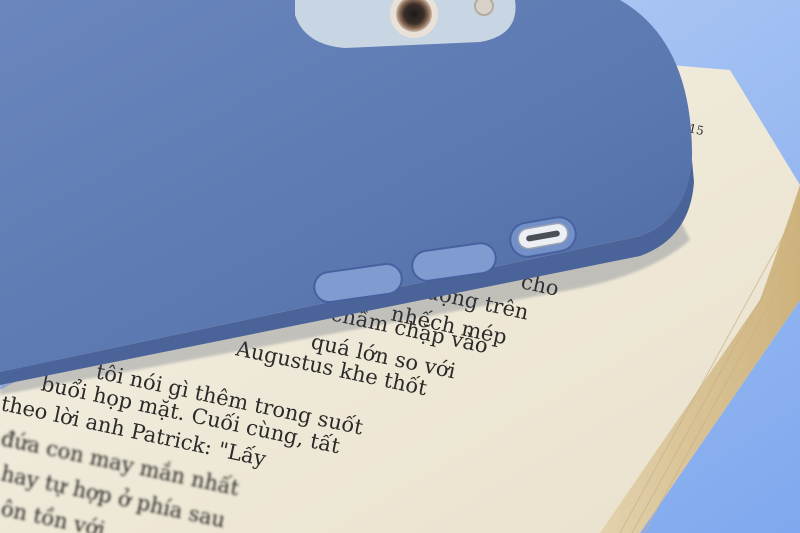  Describe the element at coordinates (405, 24) in the screenshot. I see `camera-module` at that location.